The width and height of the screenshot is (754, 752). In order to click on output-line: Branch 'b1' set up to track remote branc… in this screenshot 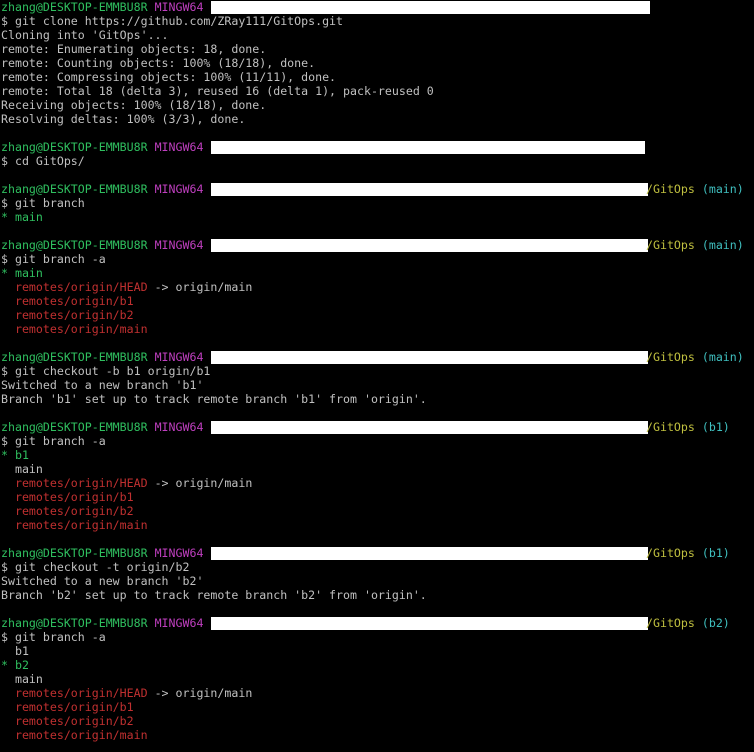, I will do `click(377, 399)`.